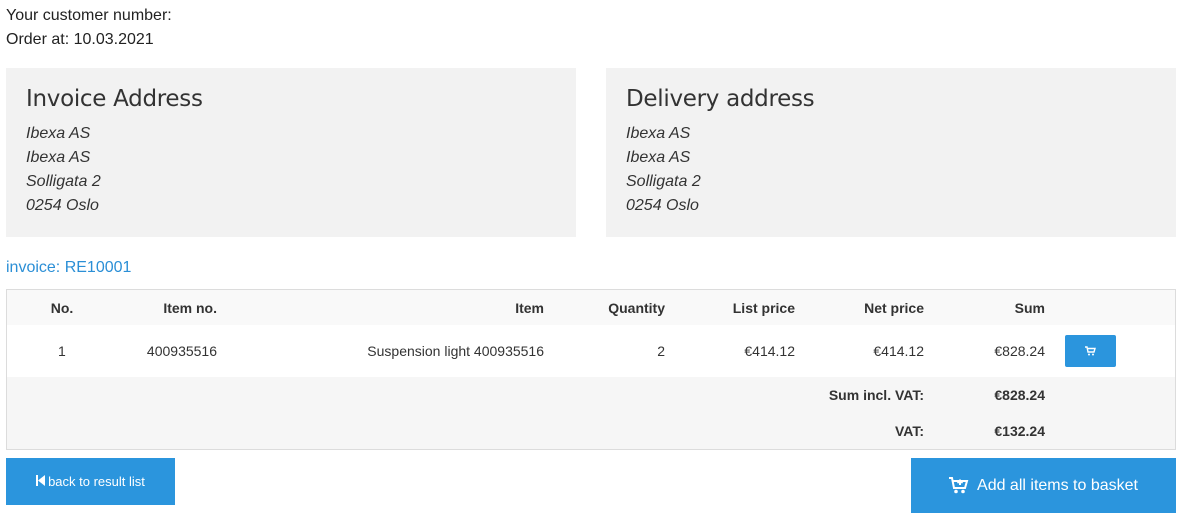 The width and height of the screenshot is (1186, 522). Describe the element at coordinates (720, 99) in the screenshot. I see `delivery-address-title: Delivery address` at that location.